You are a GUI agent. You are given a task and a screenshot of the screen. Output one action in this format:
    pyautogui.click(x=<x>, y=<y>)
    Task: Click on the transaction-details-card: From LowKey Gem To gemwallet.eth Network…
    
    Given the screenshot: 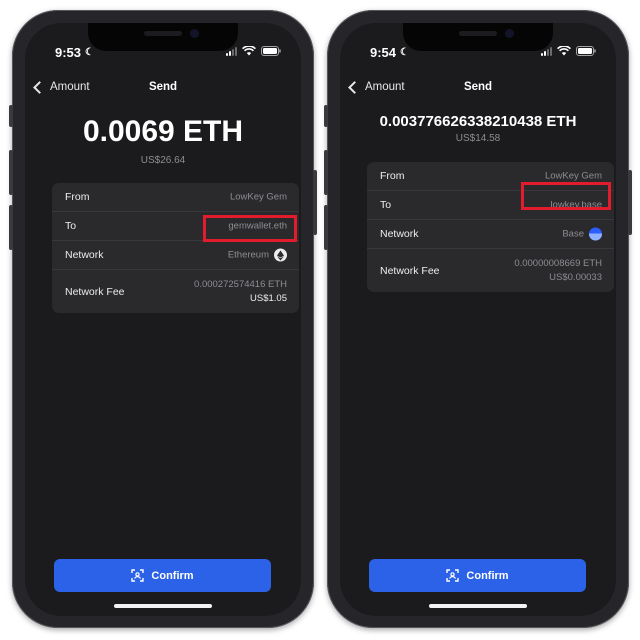 What is the action you would take?
    pyautogui.click(x=175, y=248)
    